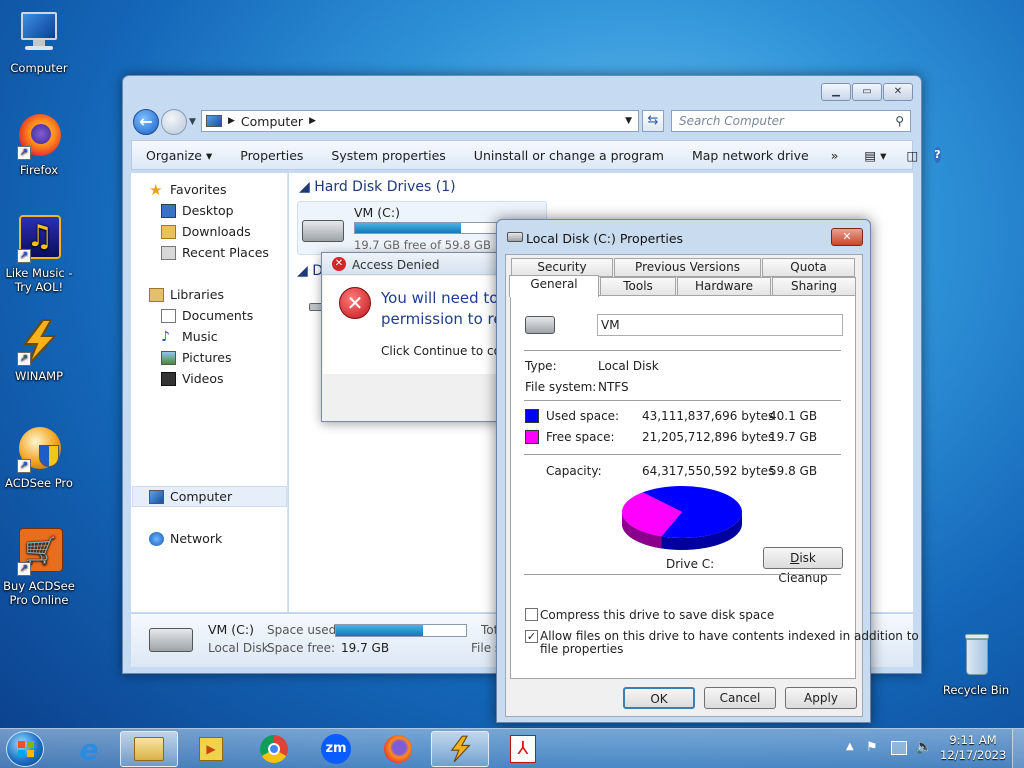  I want to click on desktop-icon-buy-acdsee: 🛒 ↗ Buy ACDSee Pro Online, so click(39, 567).